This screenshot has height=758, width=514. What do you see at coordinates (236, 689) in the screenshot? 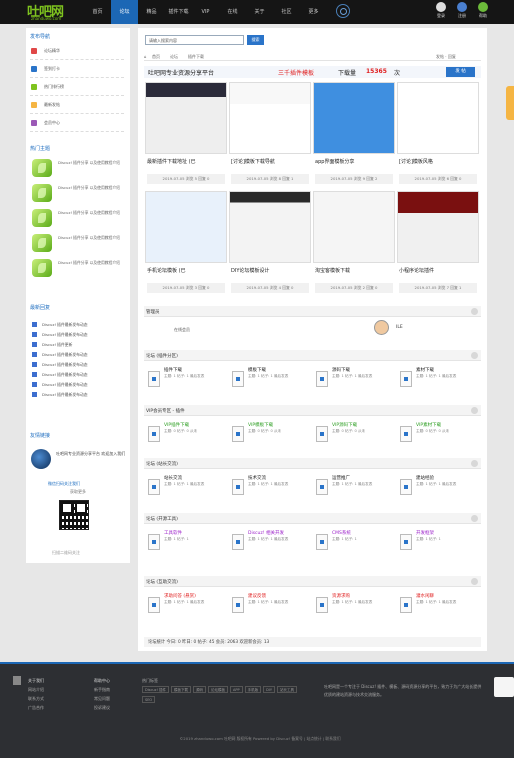
I see `footer-tag: APP` at bounding box center [236, 689].